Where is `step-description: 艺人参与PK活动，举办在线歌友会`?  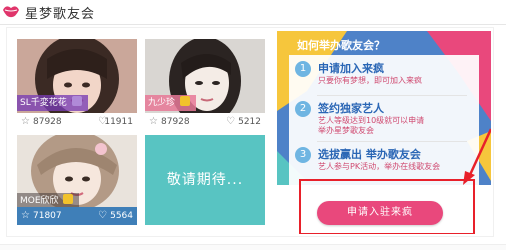 step-description: 艺人参与PK活动，举办在线歌友会 is located at coordinates (379, 166).